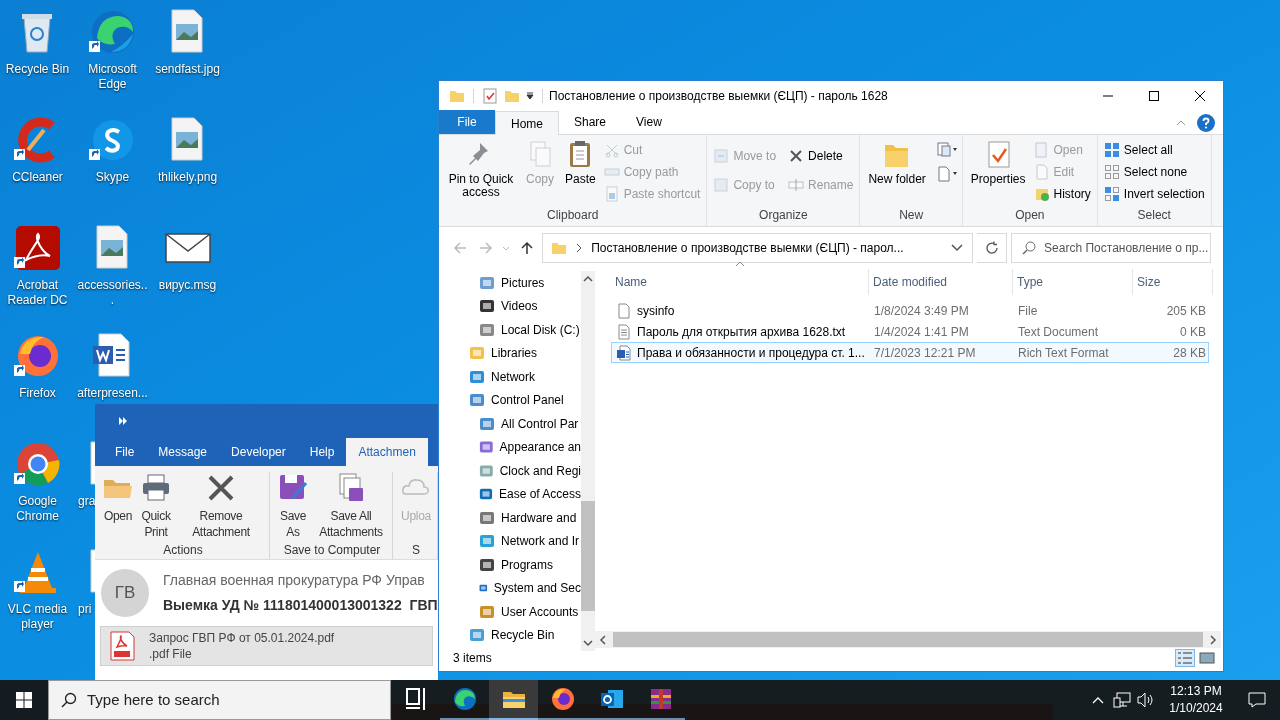  What do you see at coordinates (525, 400) in the screenshot?
I see `nav-item: Control Panel` at bounding box center [525, 400].